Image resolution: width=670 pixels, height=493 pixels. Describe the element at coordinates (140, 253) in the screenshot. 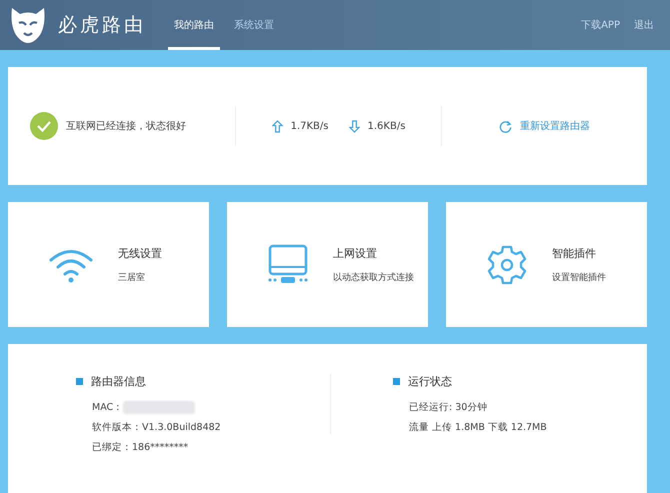

I see `card-title: 无线设置` at that location.